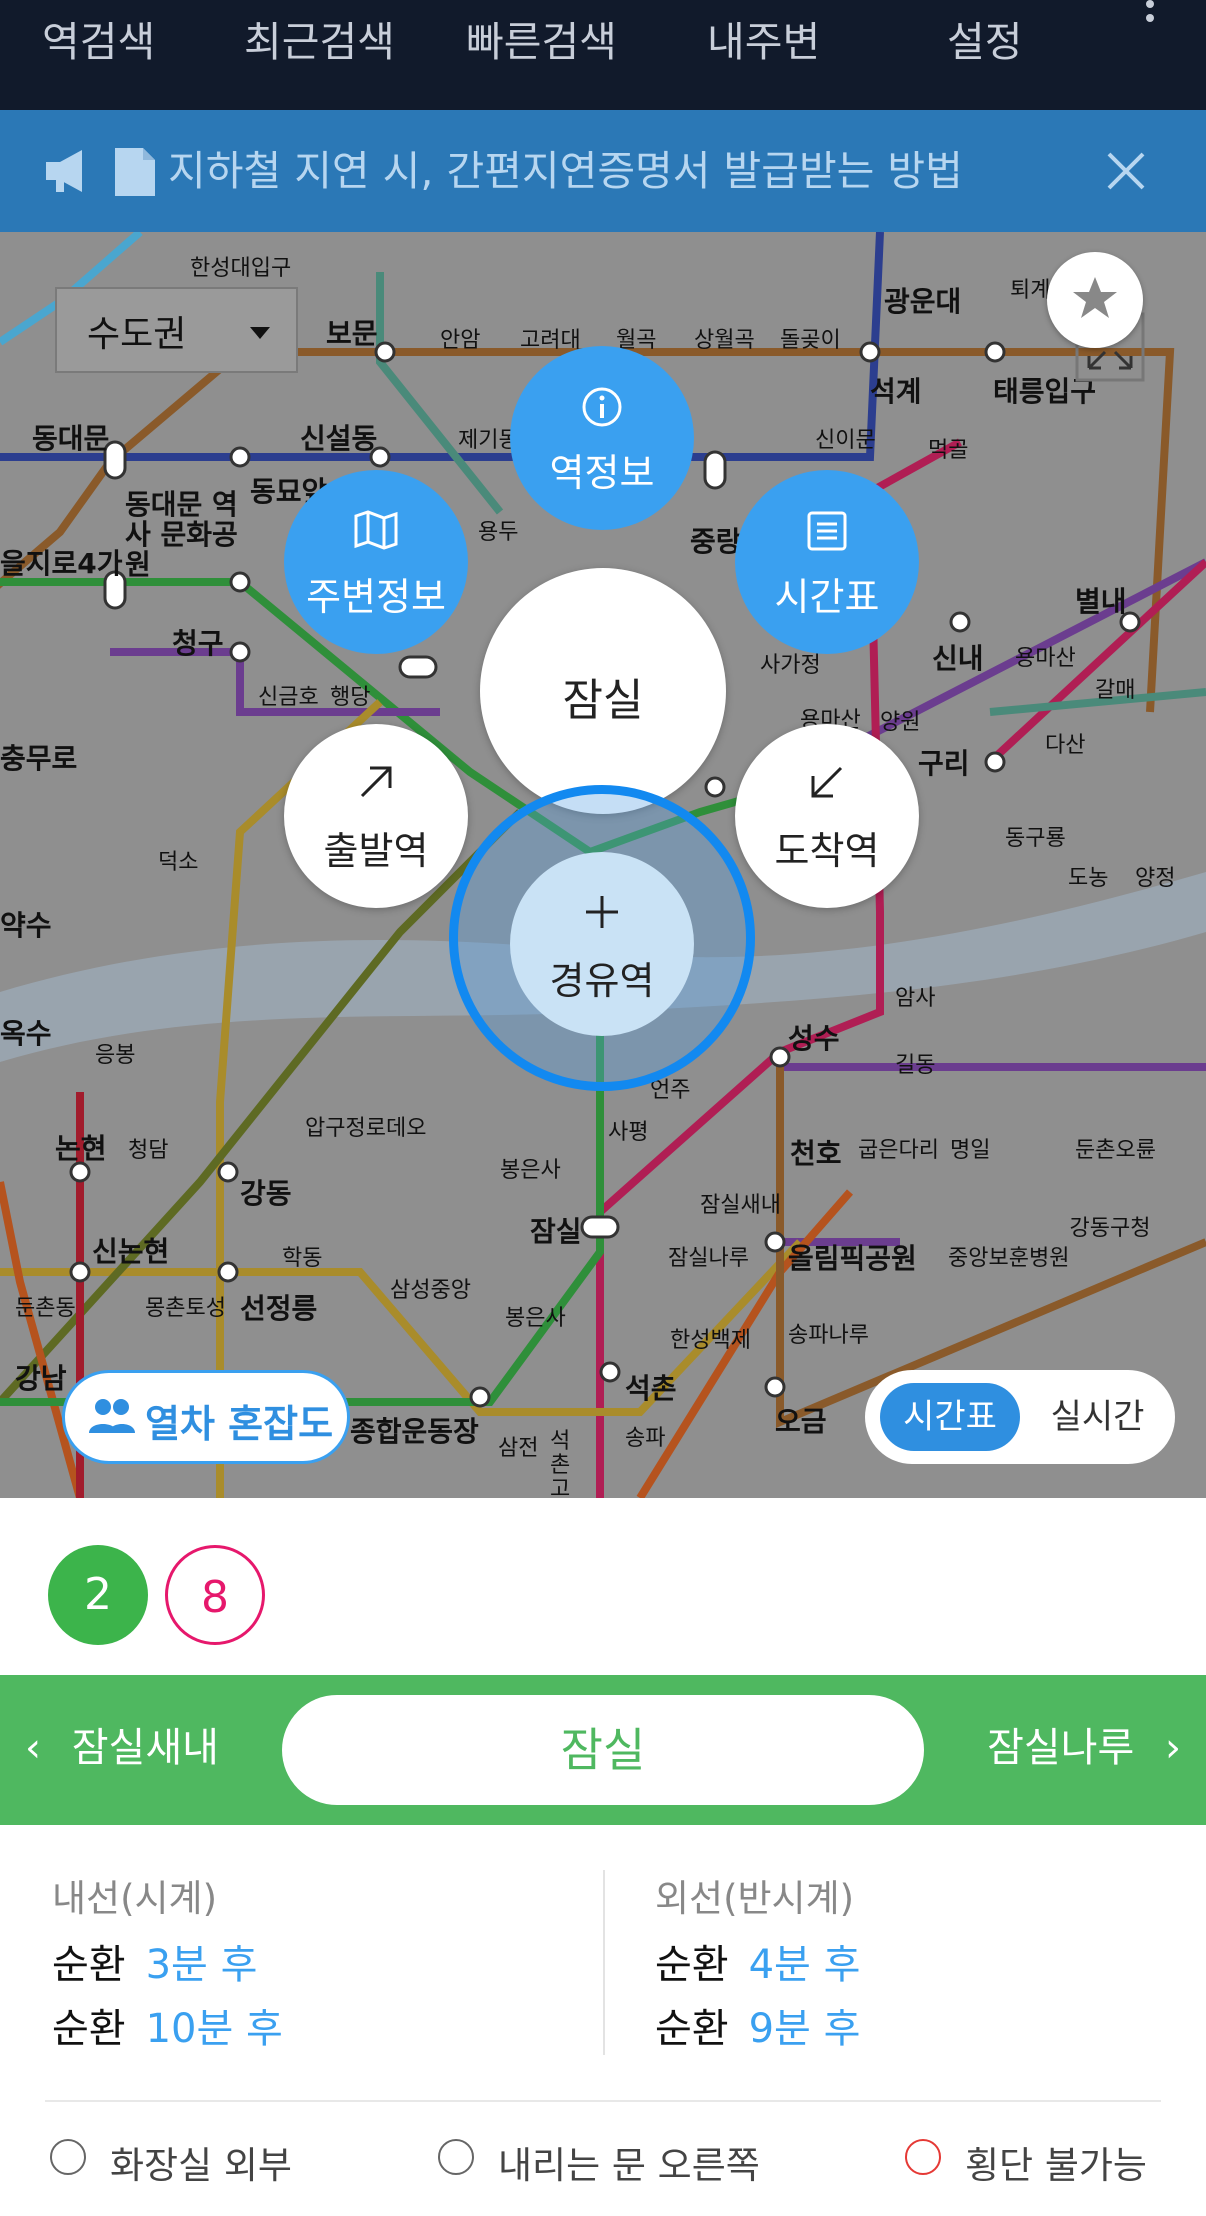  I want to click on station-label: 둔촌오륜, so click(1115, 1148).